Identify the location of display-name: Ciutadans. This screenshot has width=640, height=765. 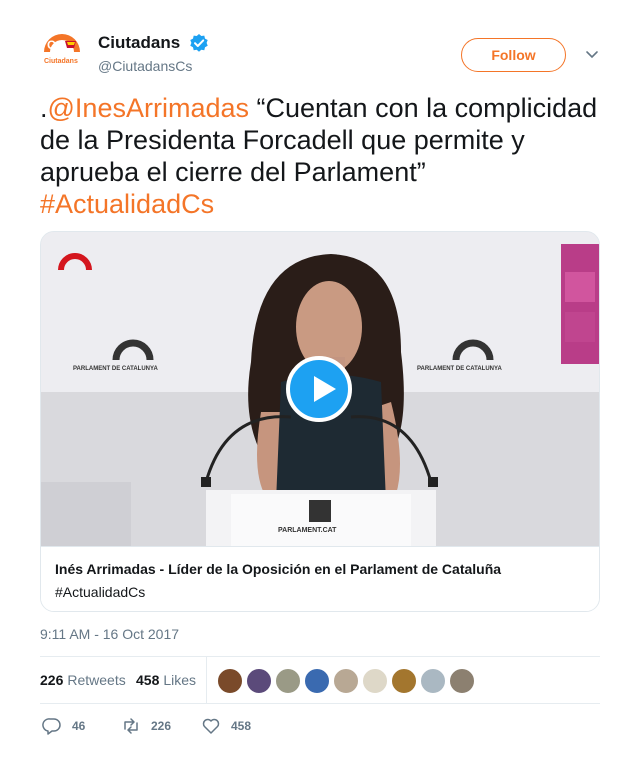
(139, 43).